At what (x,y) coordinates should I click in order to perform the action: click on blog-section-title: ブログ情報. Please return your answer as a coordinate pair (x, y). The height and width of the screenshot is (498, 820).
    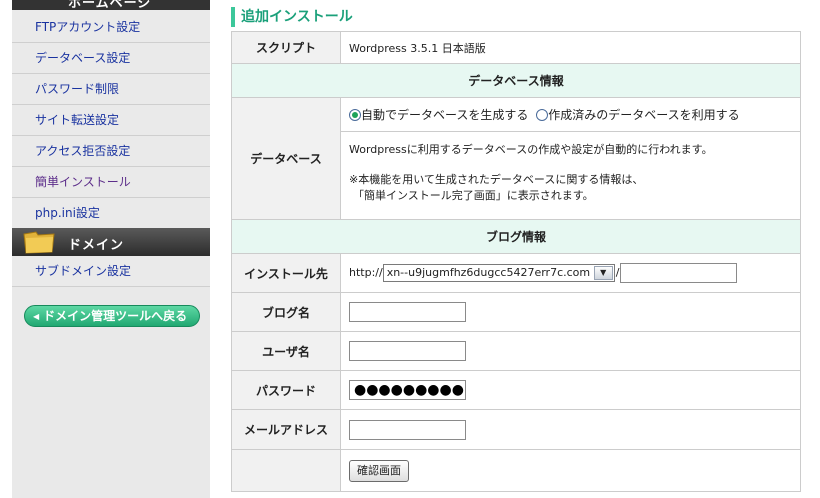
    Looking at the image, I should click on (516, 236).